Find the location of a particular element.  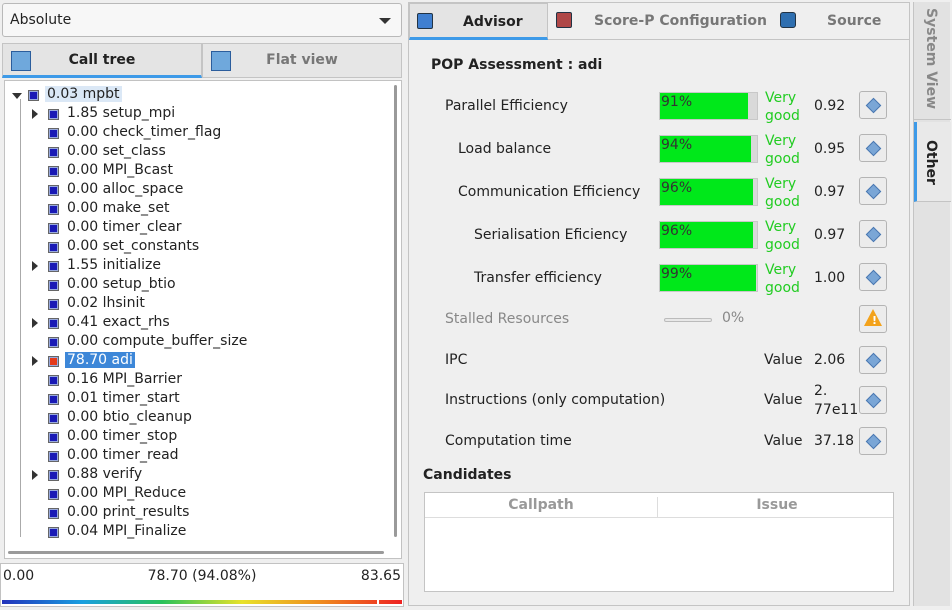

value-mode-combo: Absolute is located at coordinates (202, 20).